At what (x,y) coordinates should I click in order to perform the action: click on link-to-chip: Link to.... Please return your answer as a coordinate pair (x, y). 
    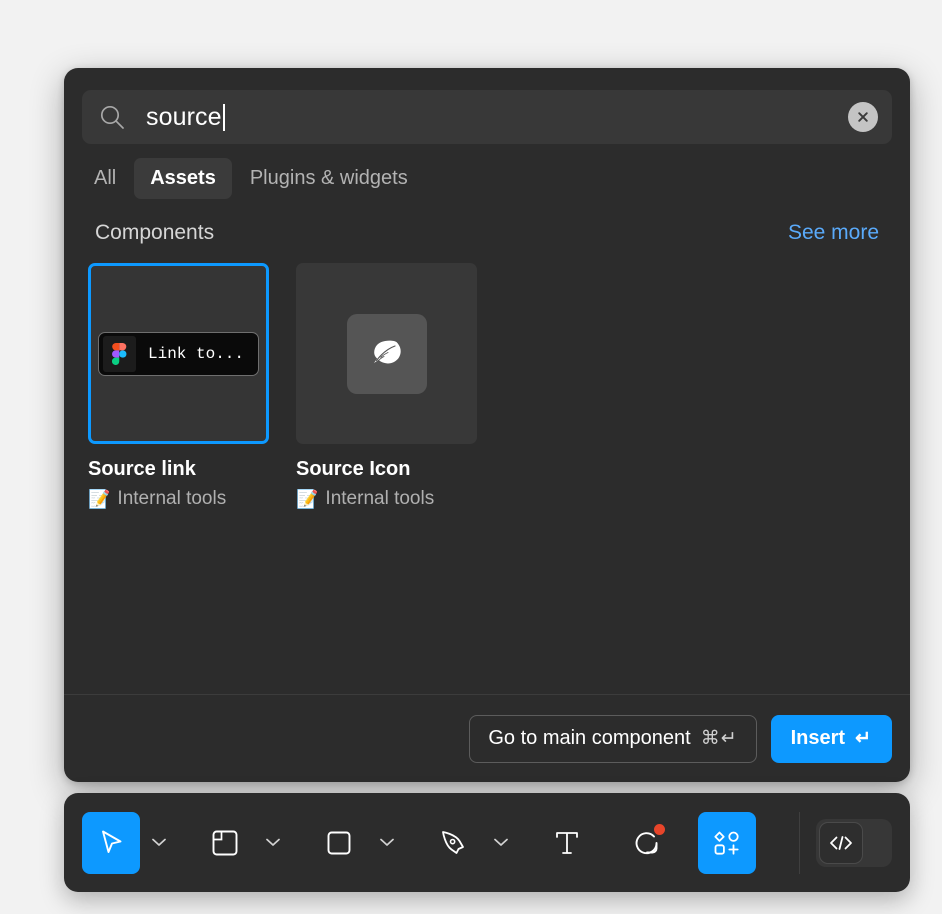
    Looking at the image, I should click on (178, 353).